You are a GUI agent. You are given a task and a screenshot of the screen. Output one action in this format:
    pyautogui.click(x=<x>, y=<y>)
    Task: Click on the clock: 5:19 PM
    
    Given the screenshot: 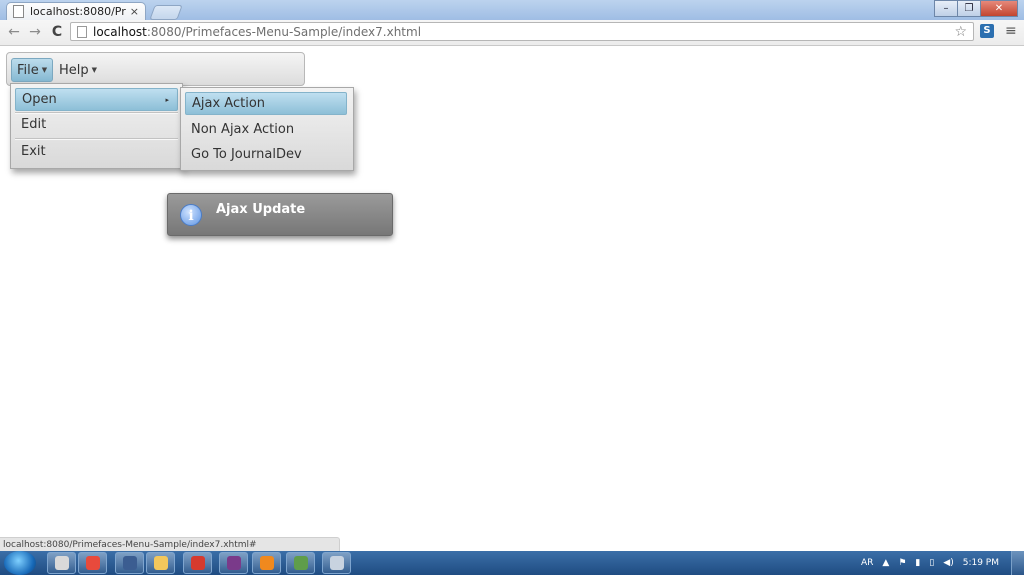 What is the action you would take?
    pyautogui.click(x=981, y=563)
    